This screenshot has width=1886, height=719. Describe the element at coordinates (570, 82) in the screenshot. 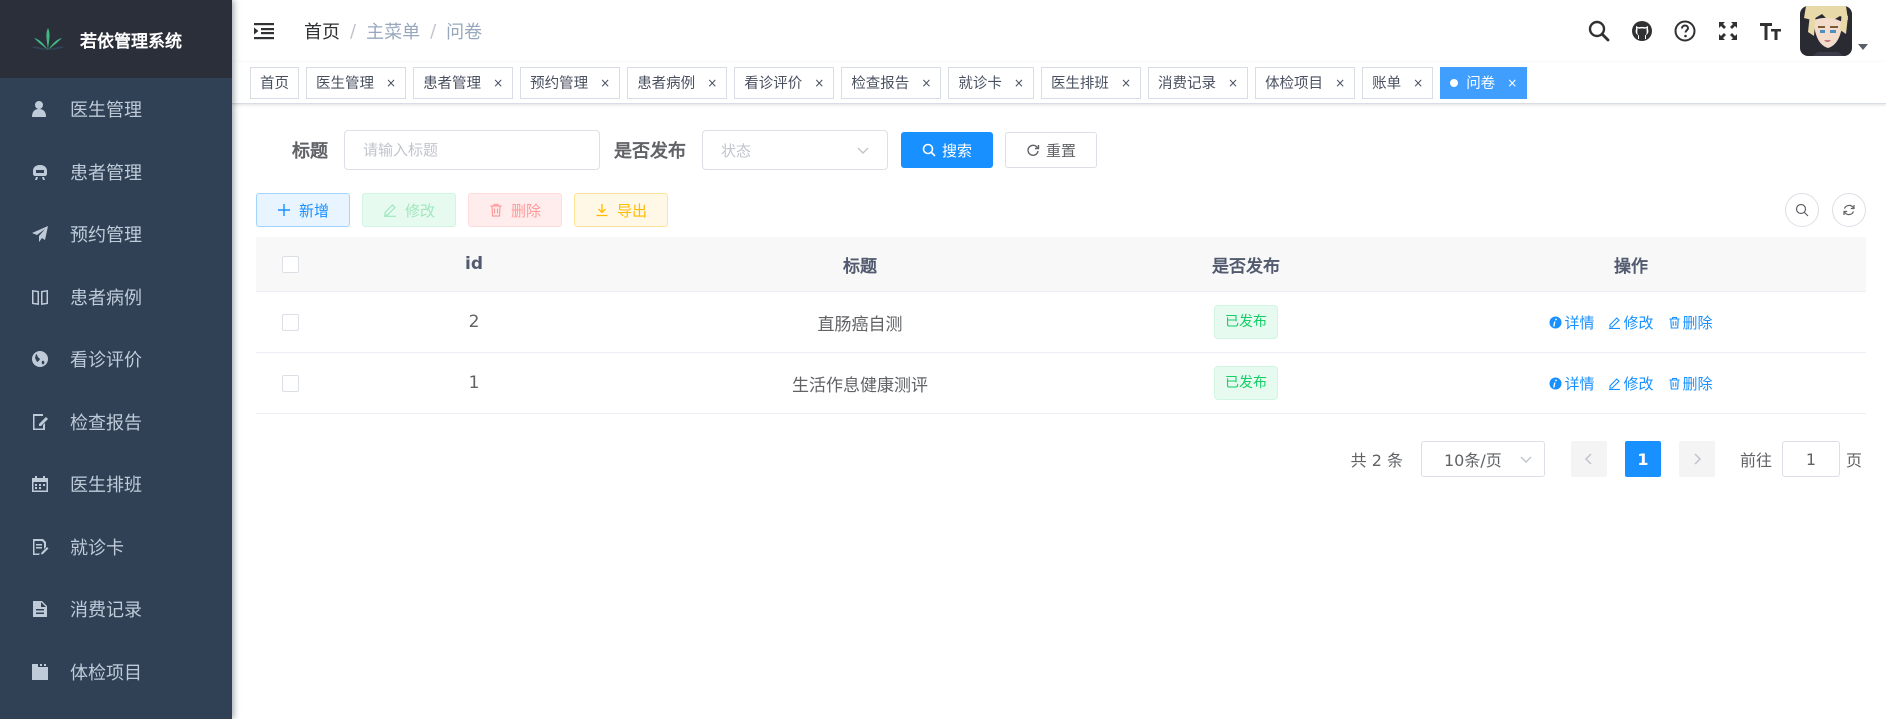

I see `tag-item: 预约管理 ×` at that location.